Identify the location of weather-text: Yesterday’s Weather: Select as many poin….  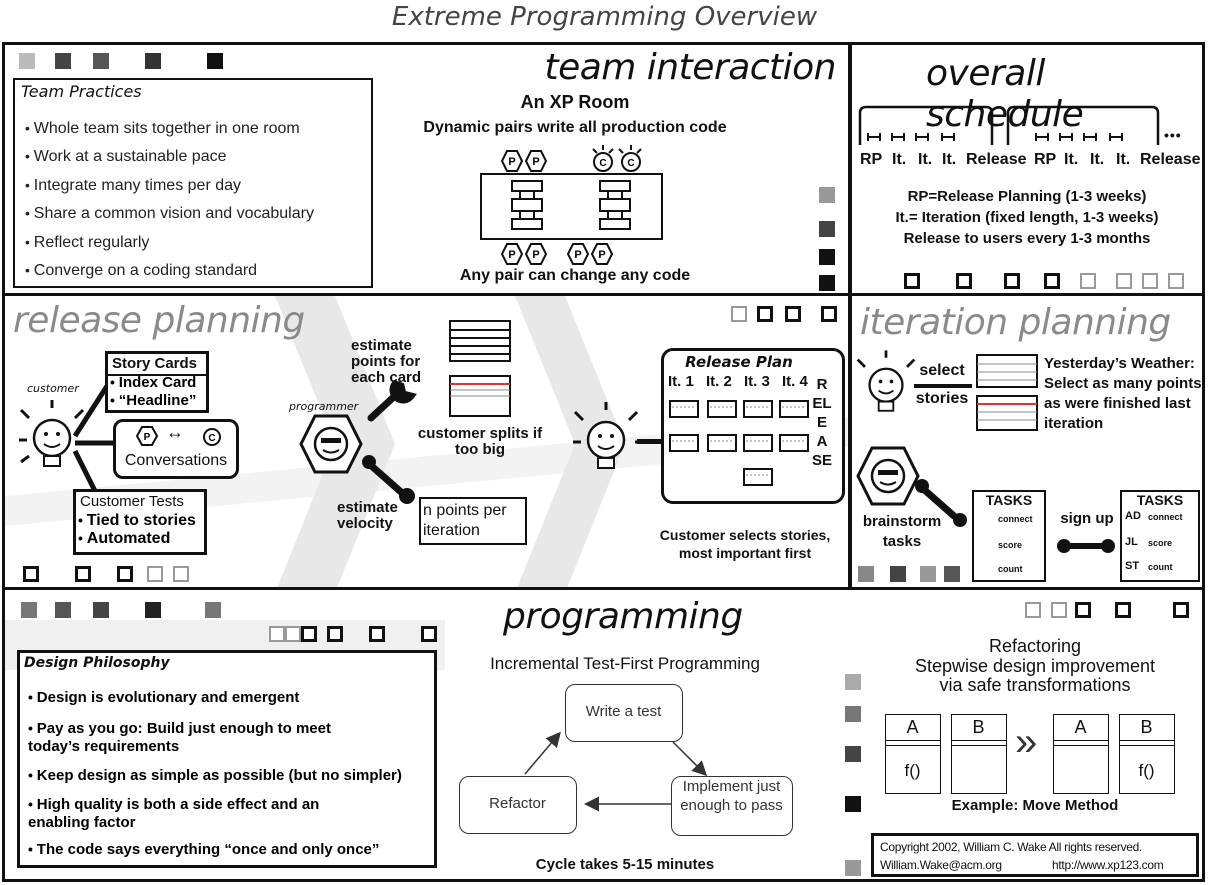
(1123, 393).